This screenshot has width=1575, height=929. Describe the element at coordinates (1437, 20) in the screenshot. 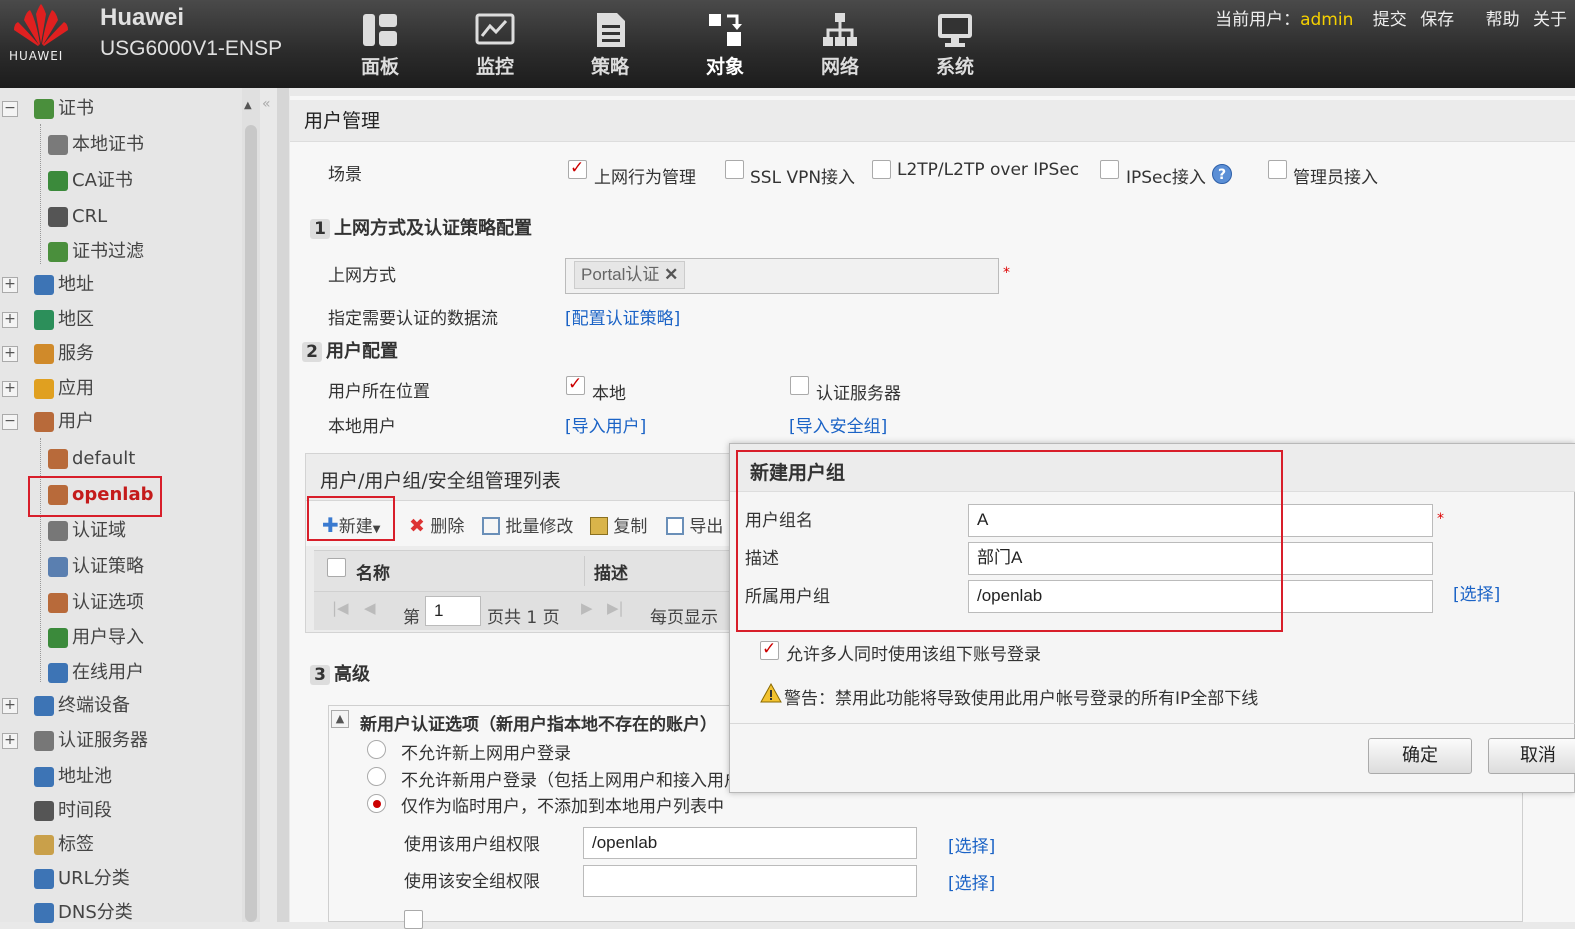

I see `save-link: 保存` at that location.